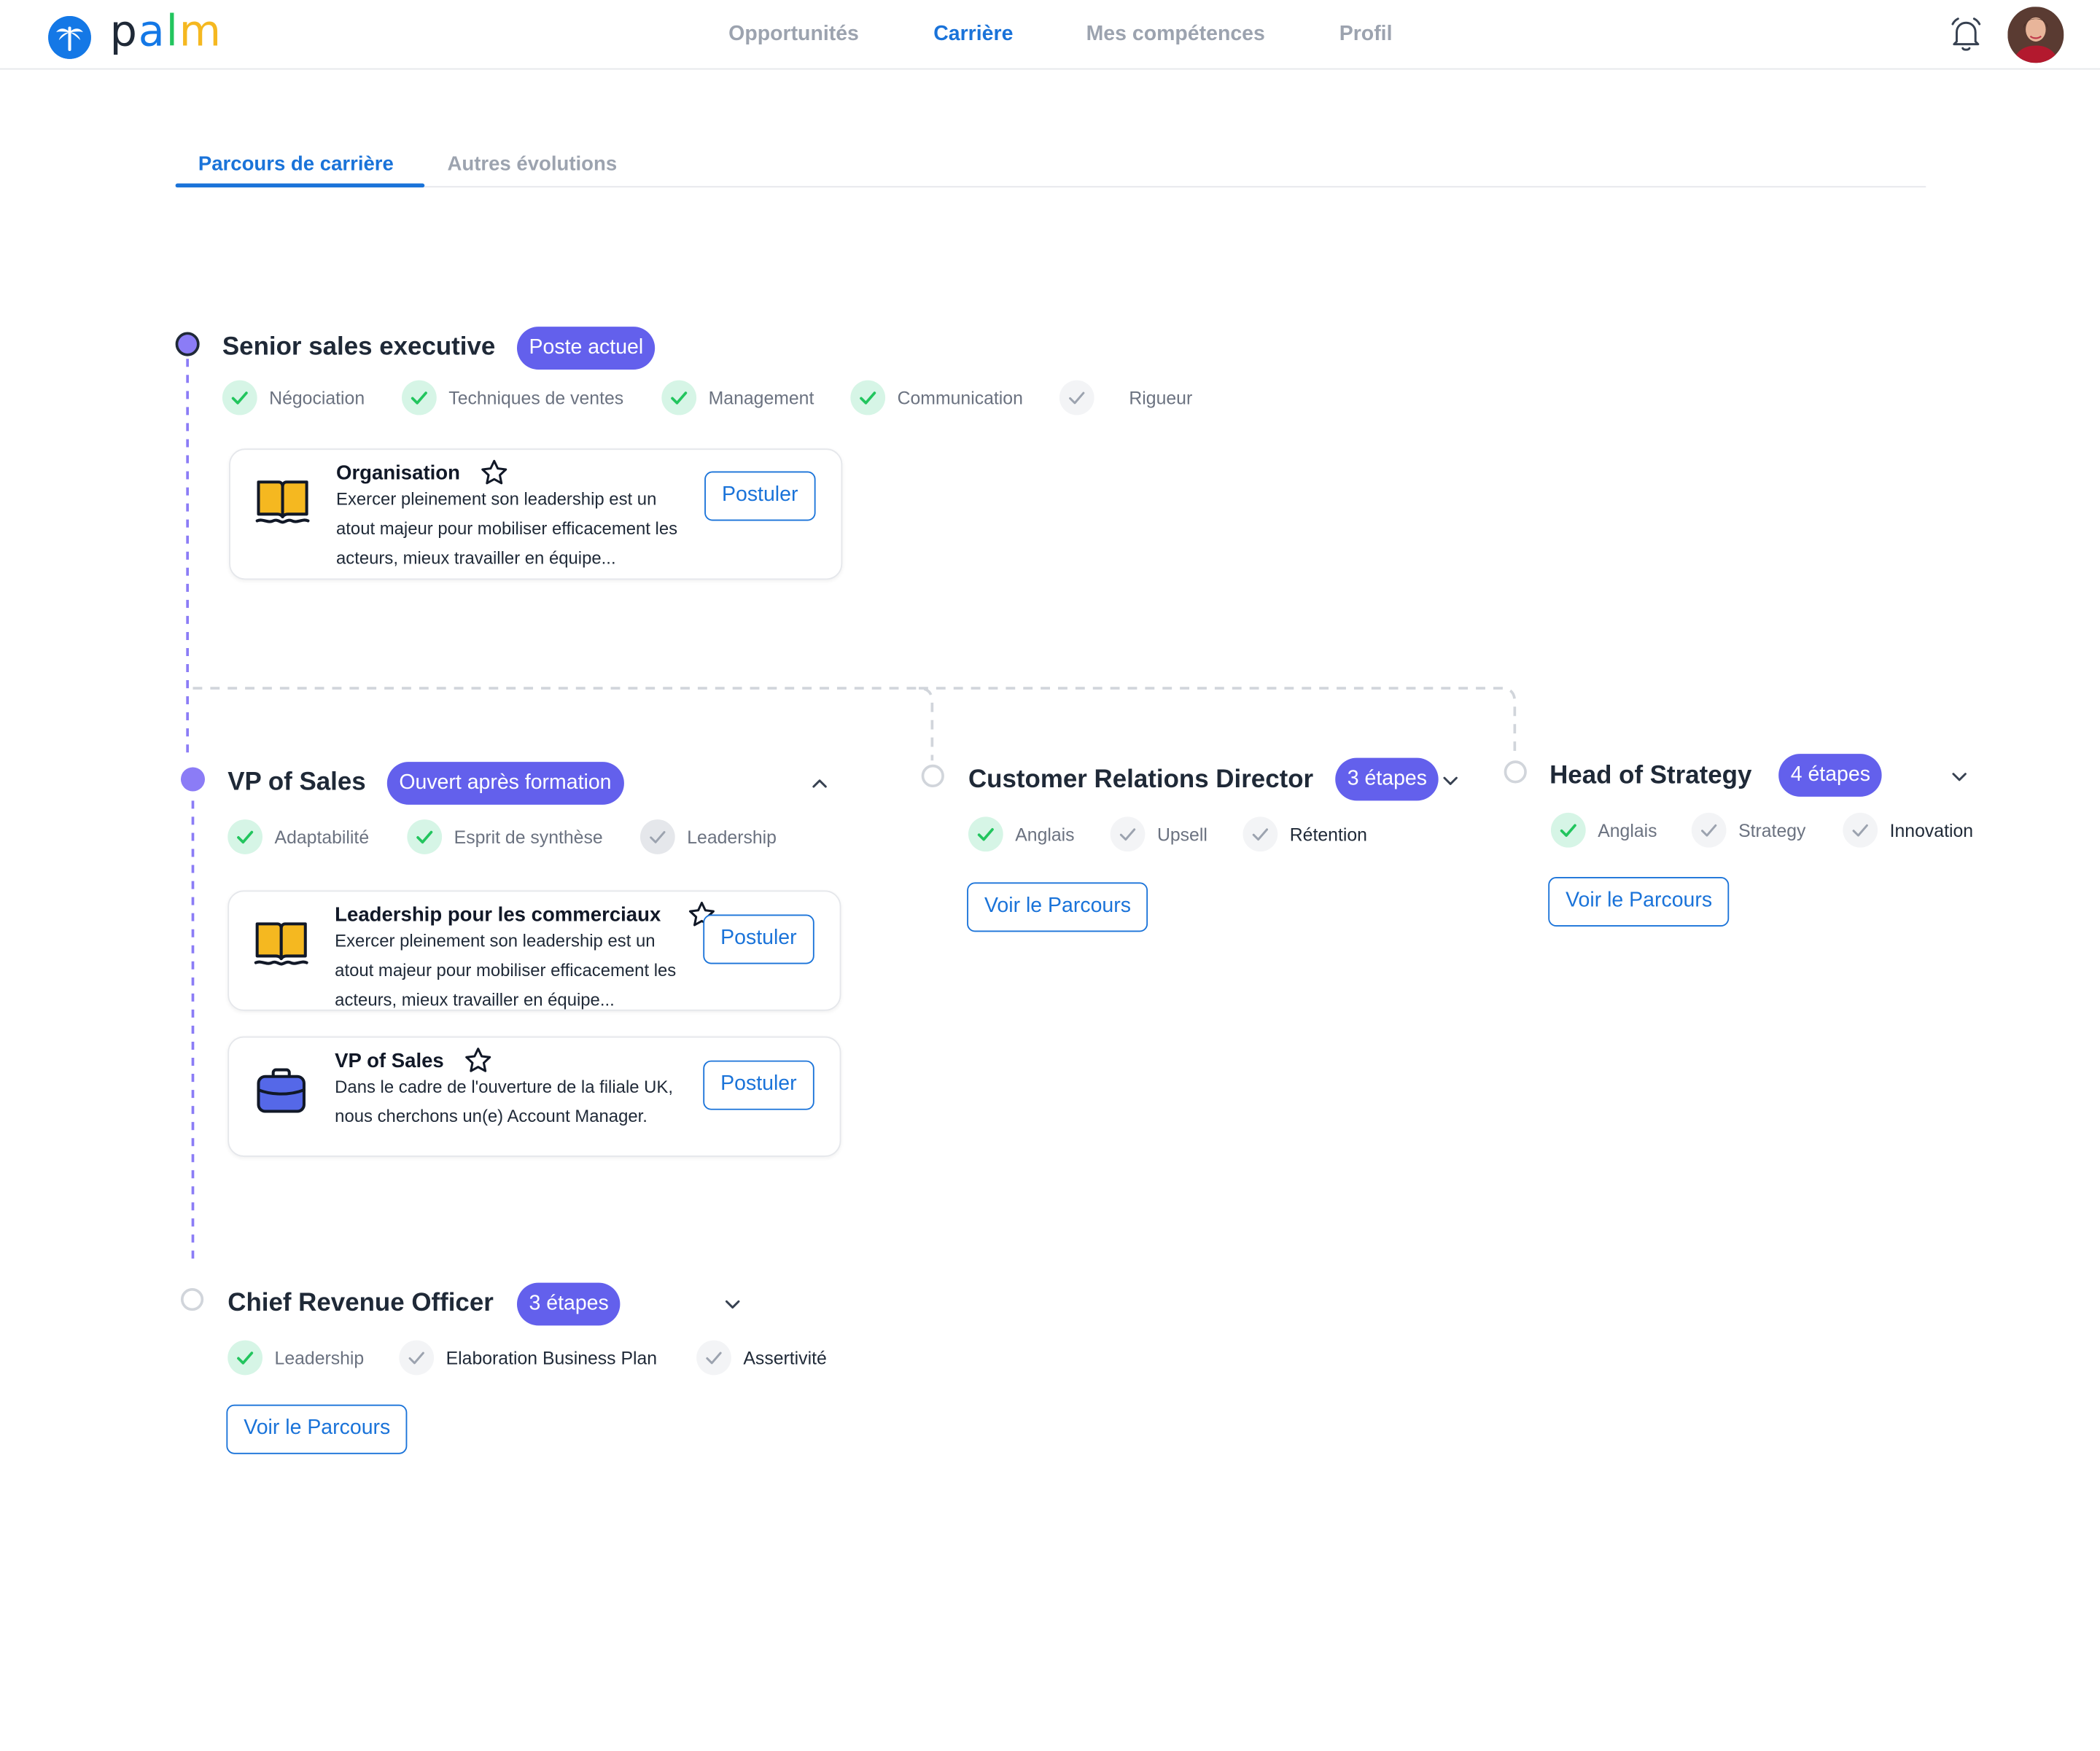  Describe the element at coordinates (193, 780) in the screenshot. I see `timeline-node-vp-of-sales` at that location.